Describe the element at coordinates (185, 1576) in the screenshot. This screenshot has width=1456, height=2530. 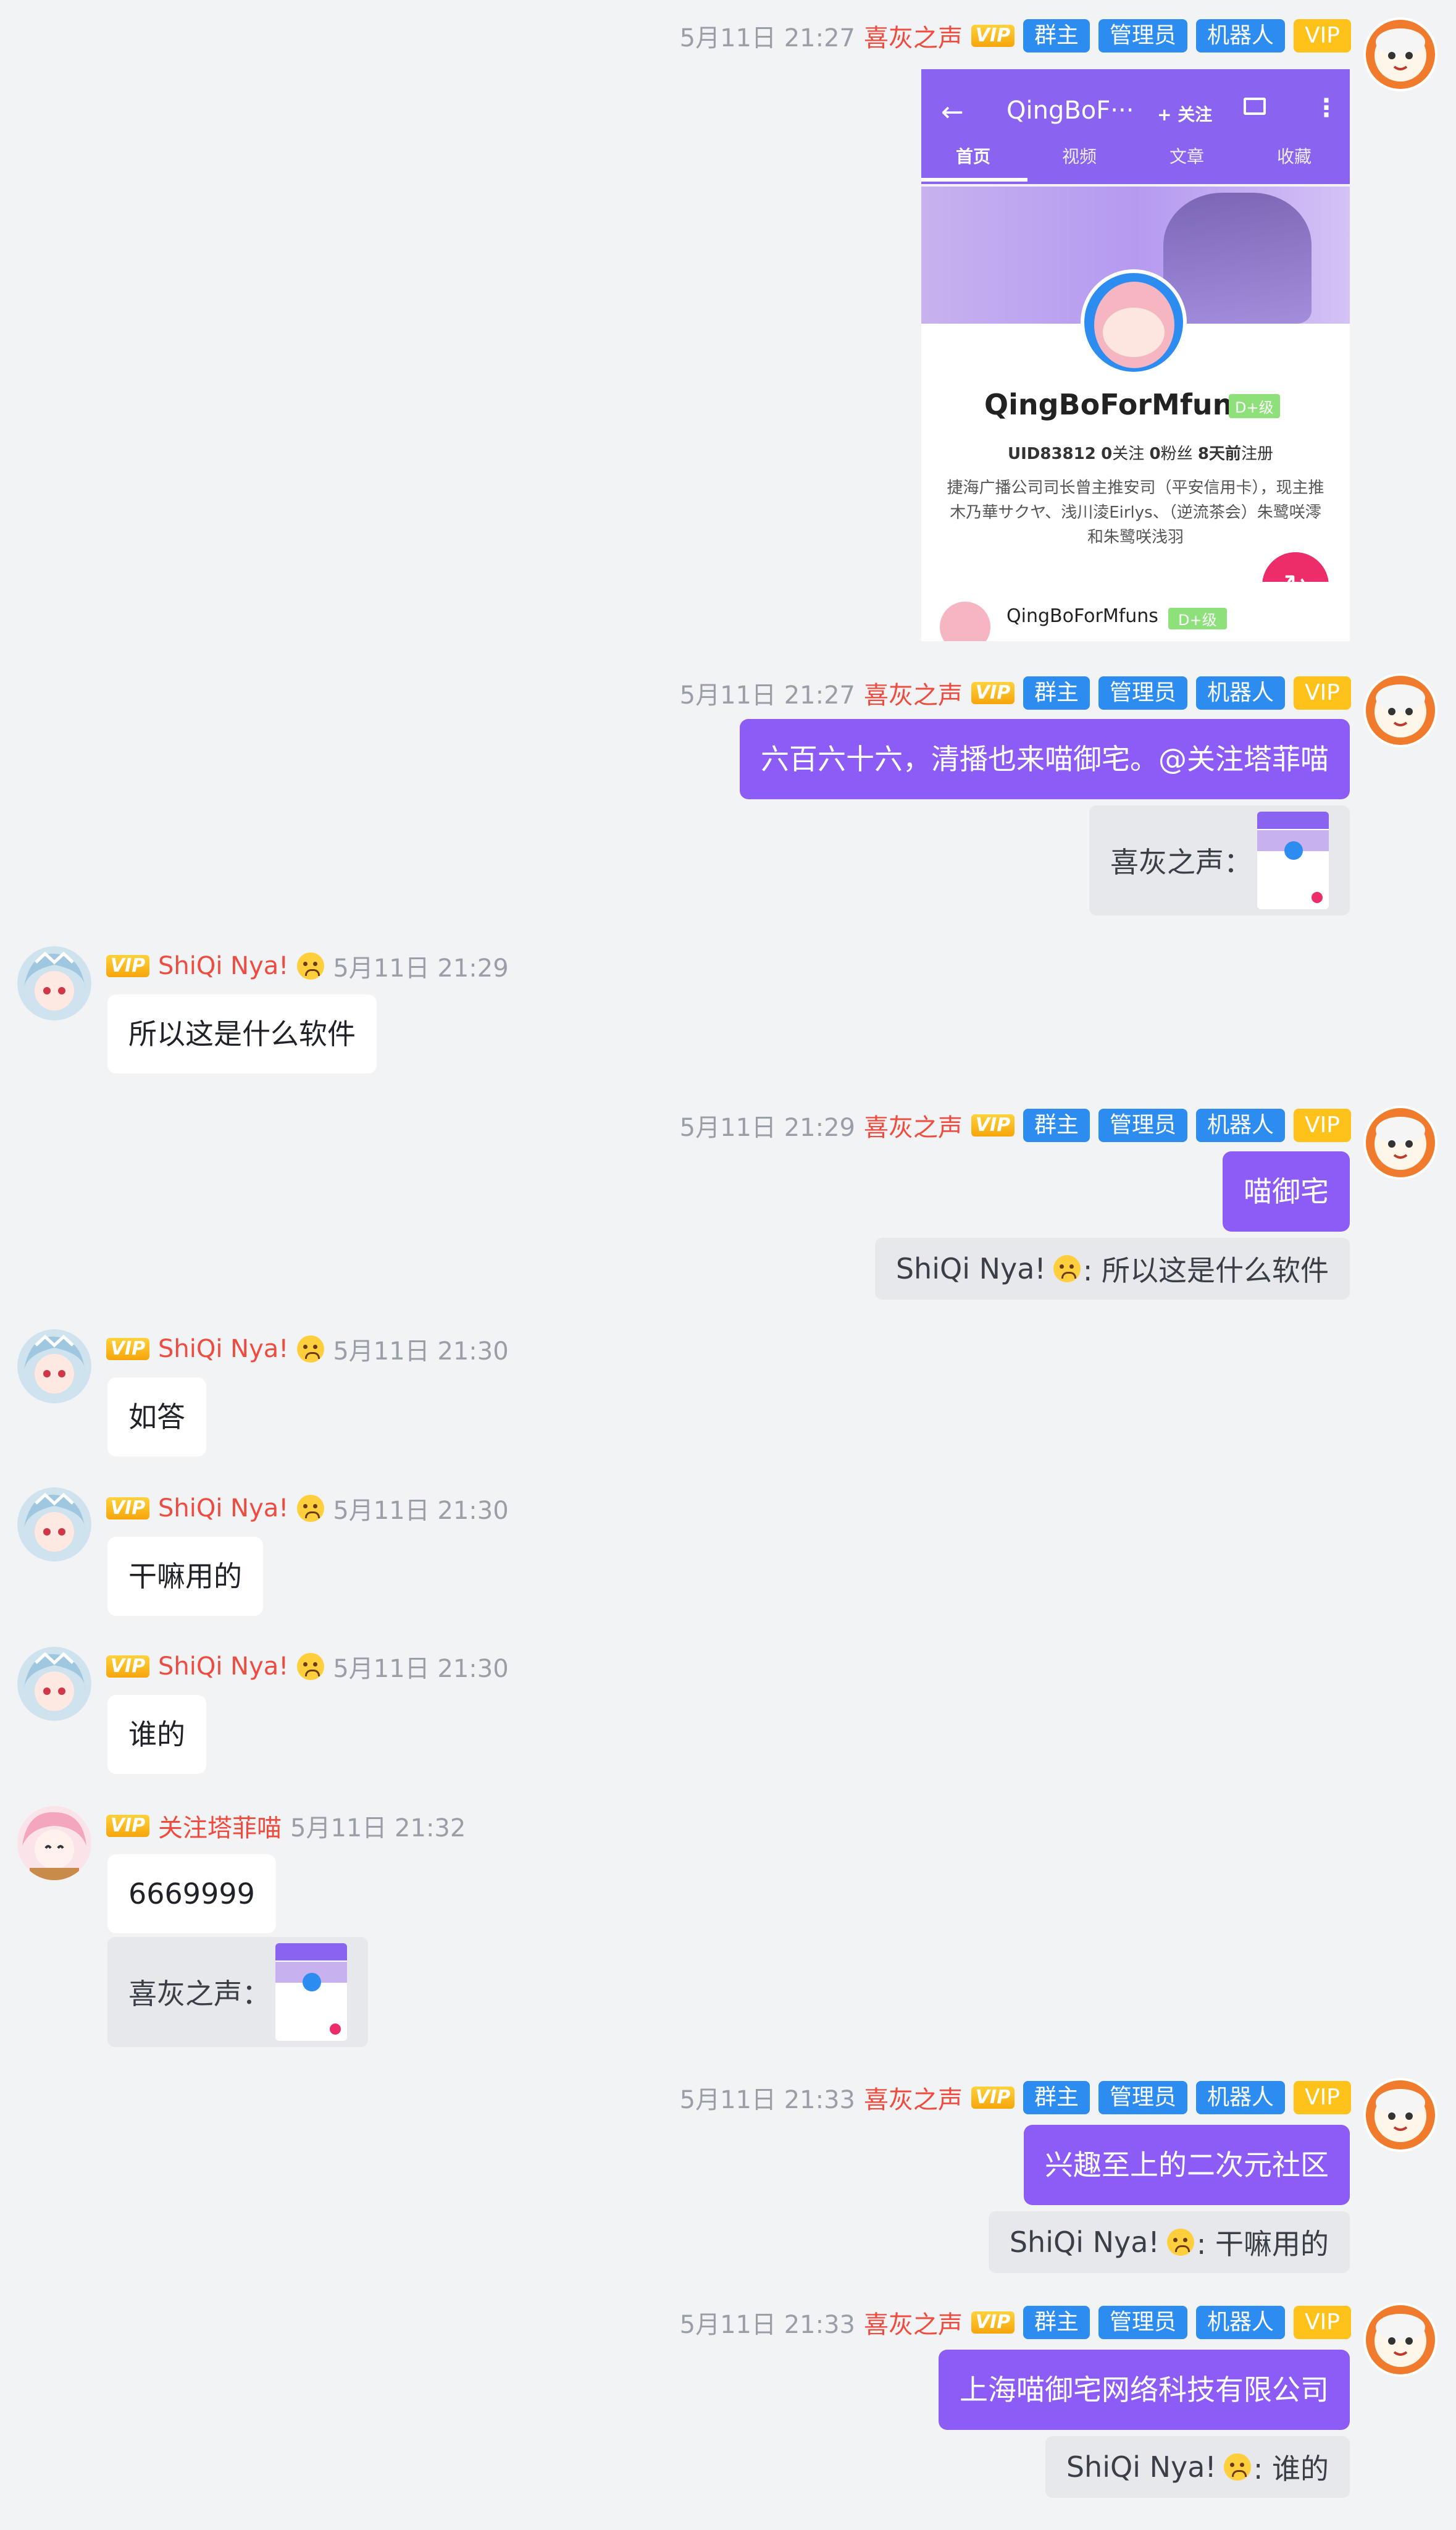
I see `message-bubble: 干嘛用的` at that location.